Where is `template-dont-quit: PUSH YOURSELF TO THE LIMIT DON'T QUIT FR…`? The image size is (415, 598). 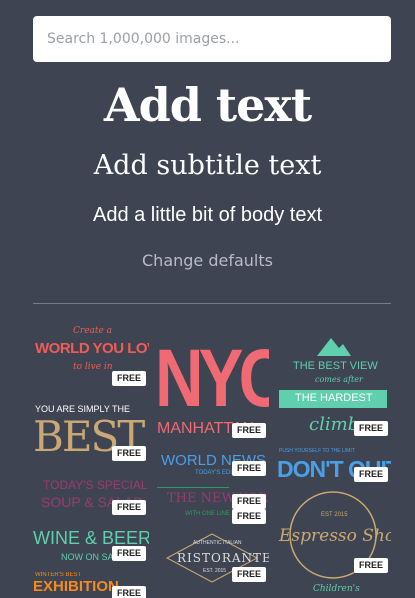 template-dont-quit: PUSH YOURSELF TO THE LIMIT DON'T QUIT FR… is located at coordinates (333, 466).